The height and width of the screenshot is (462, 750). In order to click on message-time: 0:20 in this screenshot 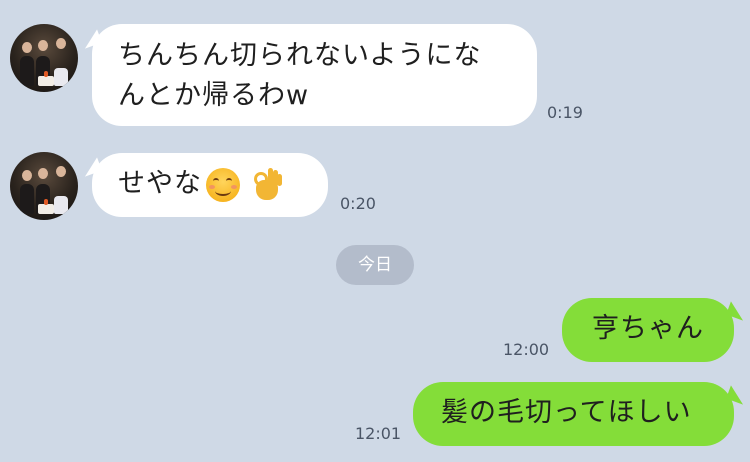, I will do `click(358, 203)`.